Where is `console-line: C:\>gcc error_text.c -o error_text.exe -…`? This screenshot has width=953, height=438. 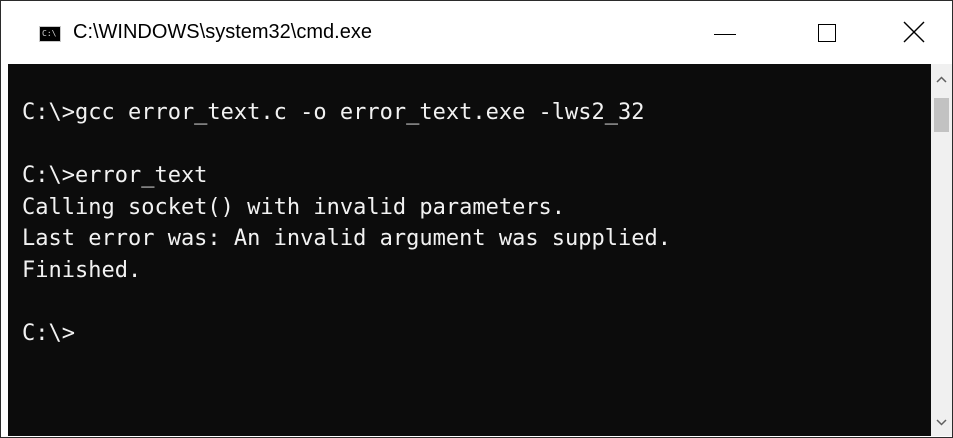
console-line: C:\>gcc error_text.c -o error_text.exe -… is located at coordinates (333, 112).